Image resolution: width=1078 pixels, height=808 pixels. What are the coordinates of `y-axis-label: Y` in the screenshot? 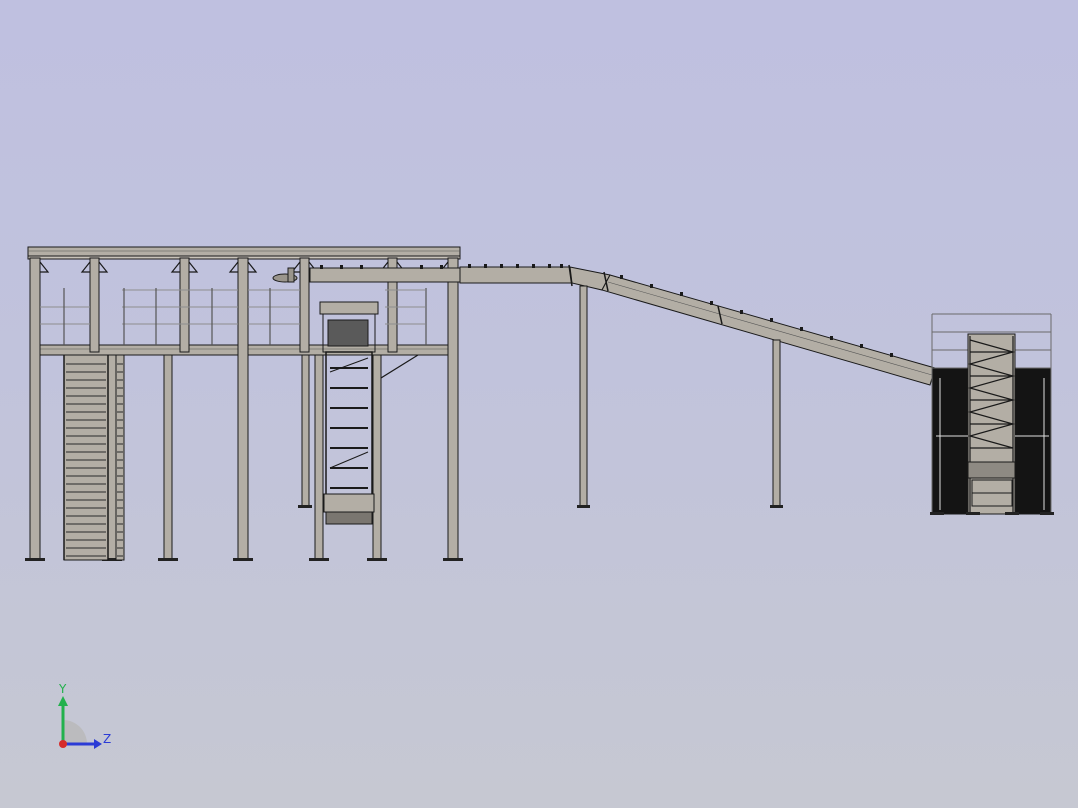 It's located at (62, 689).